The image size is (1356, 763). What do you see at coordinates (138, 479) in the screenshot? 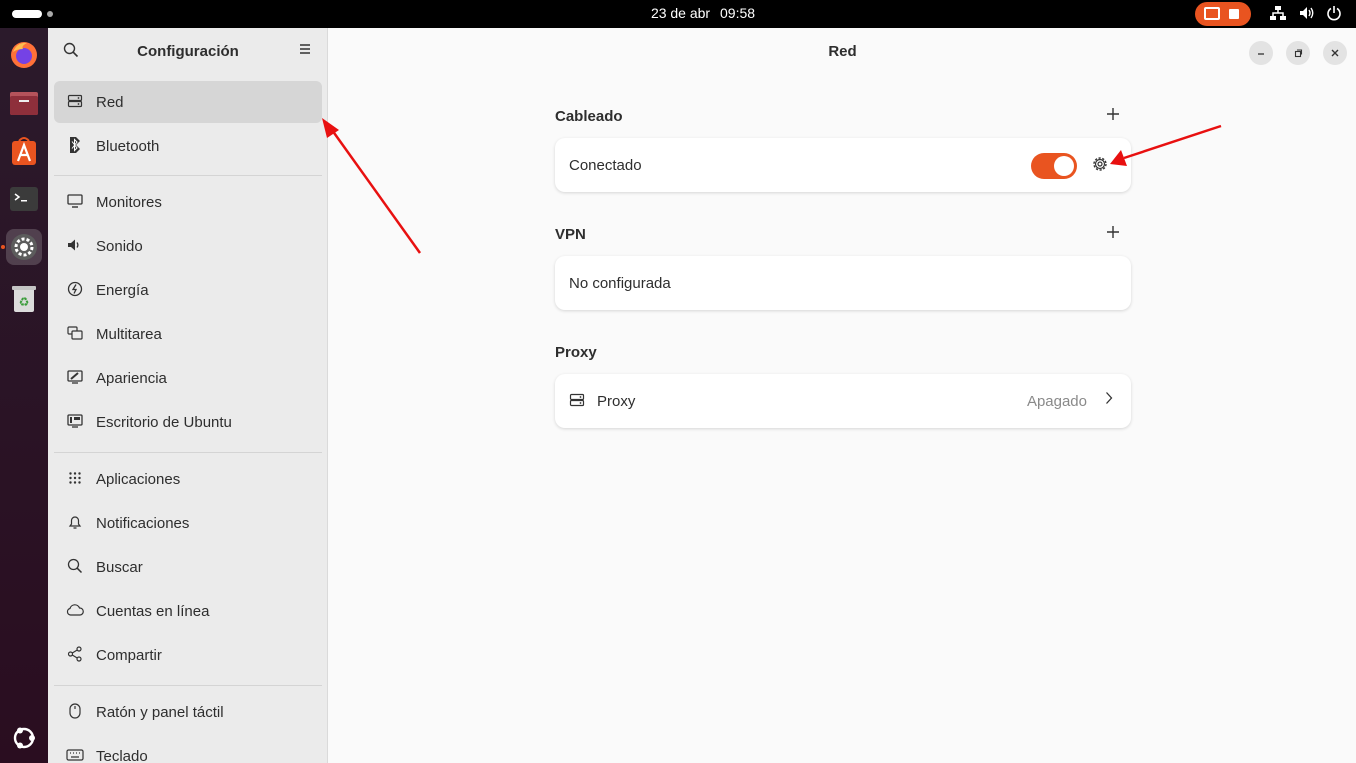
I see `sidebar-item-label: Aplicaciones` at bounding box center [138, 479].